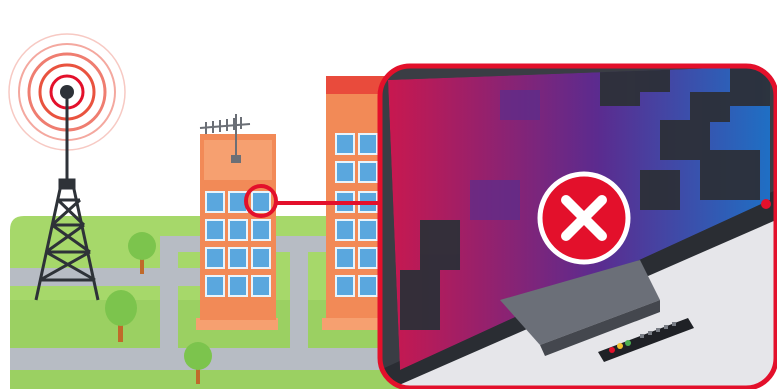  What do you see at coordinates (67, 92) in the screenshot?
I see `tower-top` at bounding box center [67, 92].